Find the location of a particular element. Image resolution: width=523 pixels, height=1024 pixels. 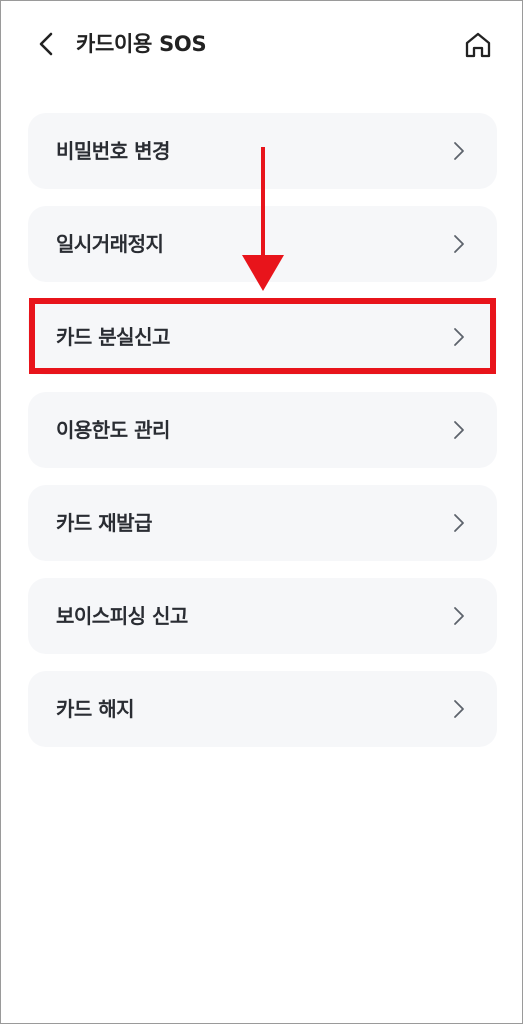

menu-item-label: 일시거래정지 is located at coordinates (110, 244).